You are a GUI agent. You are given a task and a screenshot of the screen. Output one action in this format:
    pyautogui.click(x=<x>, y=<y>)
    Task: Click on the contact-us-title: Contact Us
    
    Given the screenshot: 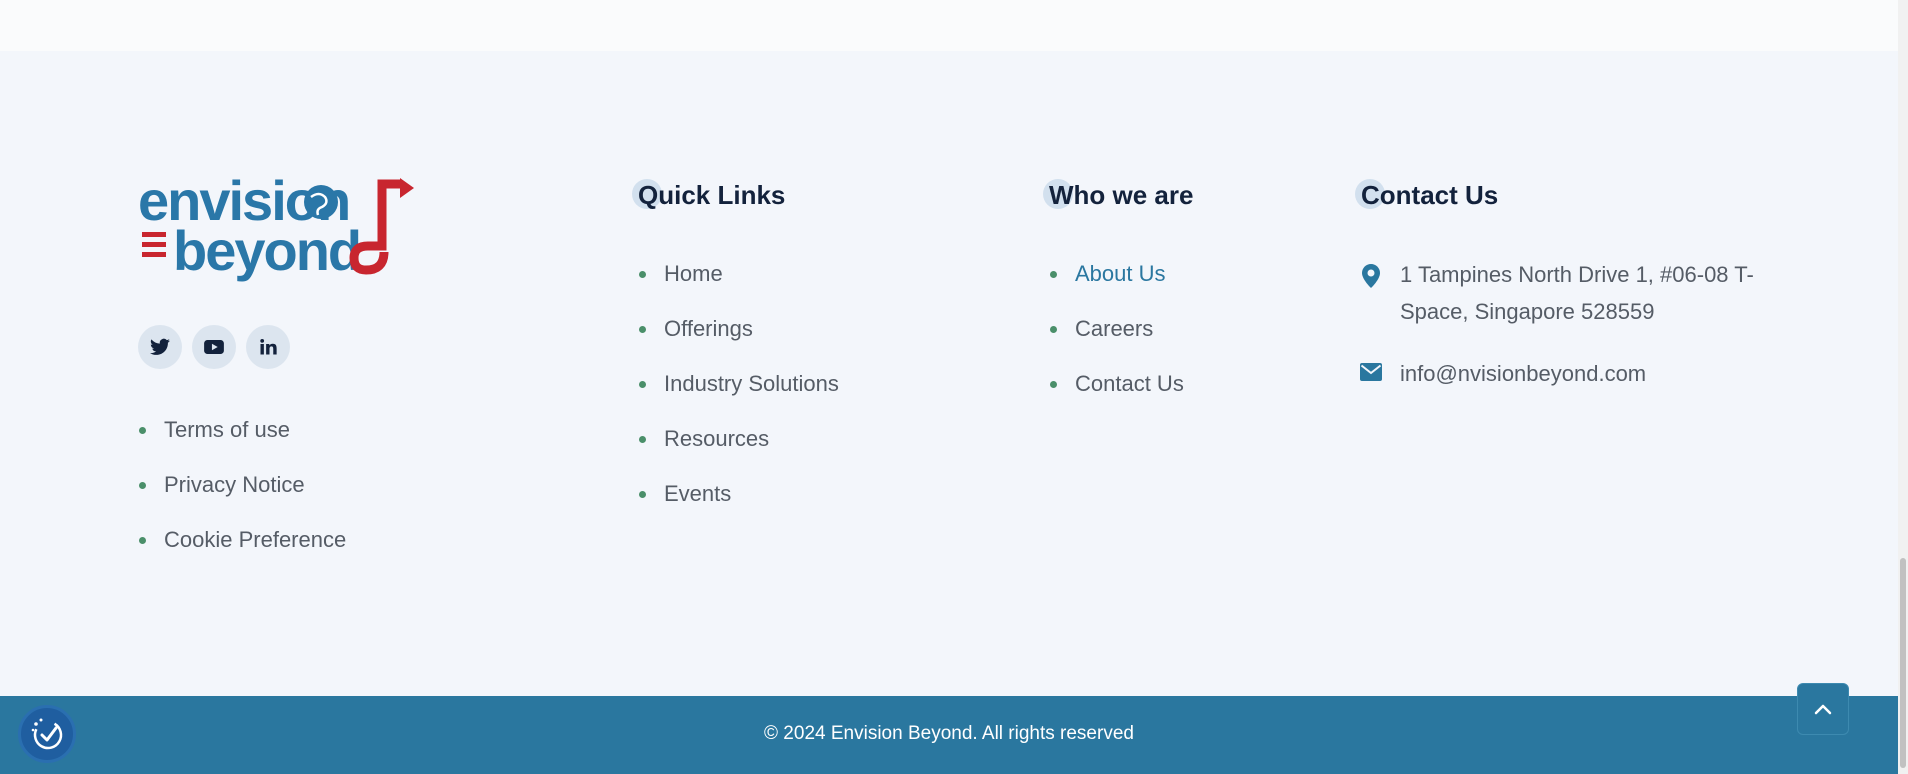 What is the action you would take?
    pyautogui.click(x=1430, y=195)
    